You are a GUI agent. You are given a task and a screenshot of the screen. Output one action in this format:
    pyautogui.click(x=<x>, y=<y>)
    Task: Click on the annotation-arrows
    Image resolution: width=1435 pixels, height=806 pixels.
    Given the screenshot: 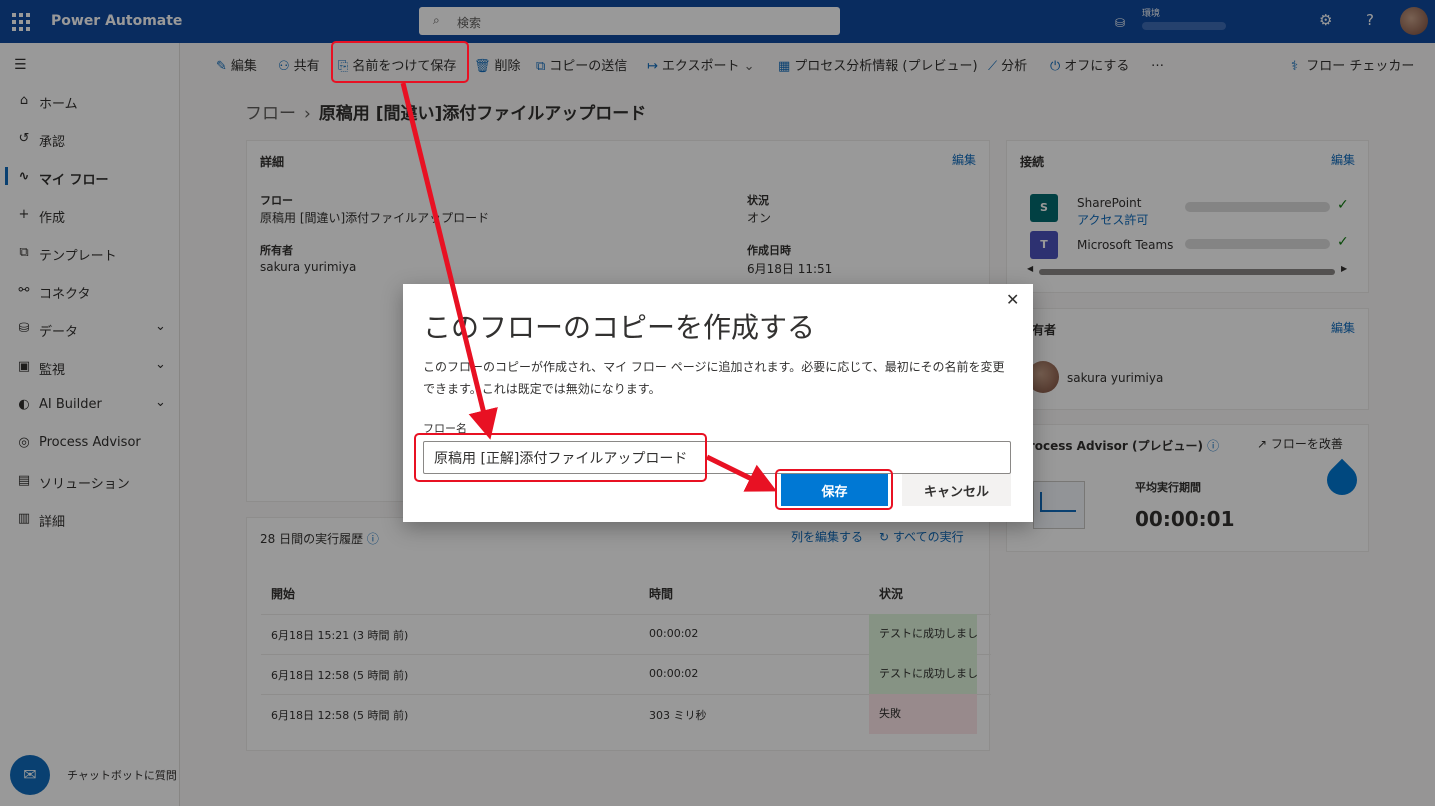 What is the action you would take?
    pyautogui.click(x=588, y=287)
    